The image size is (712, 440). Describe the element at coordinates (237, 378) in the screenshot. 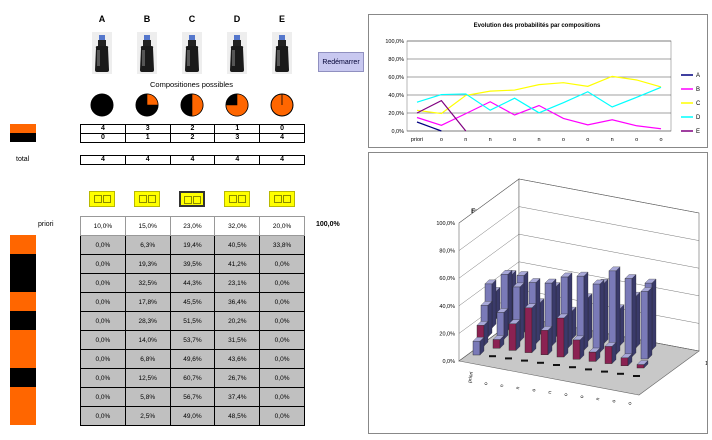

I see `probability-cell: 26,7%` at that location.